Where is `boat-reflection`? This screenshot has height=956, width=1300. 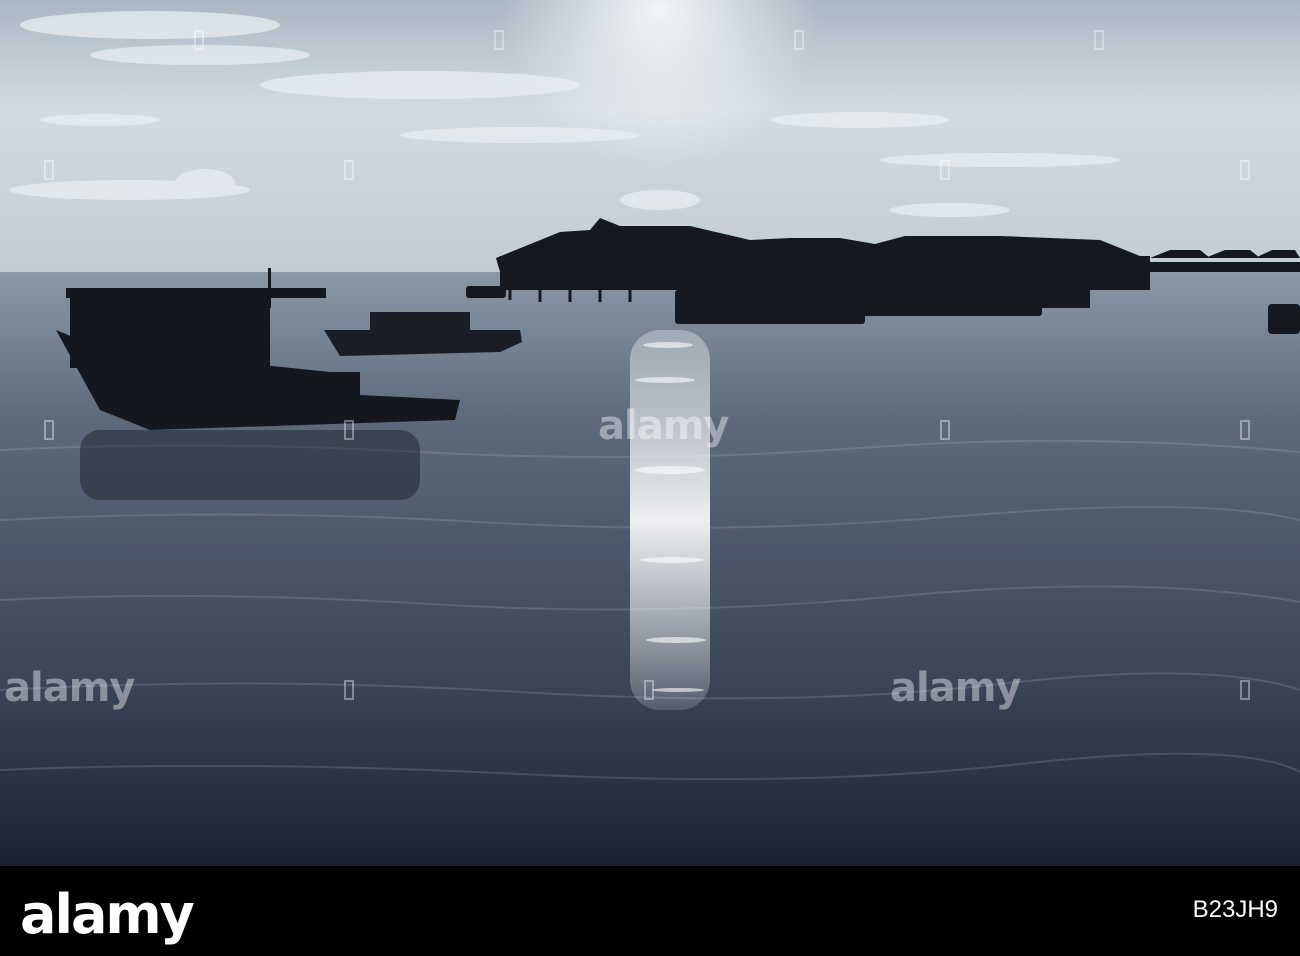
boat-reflection is located at coordinates (250, 465).